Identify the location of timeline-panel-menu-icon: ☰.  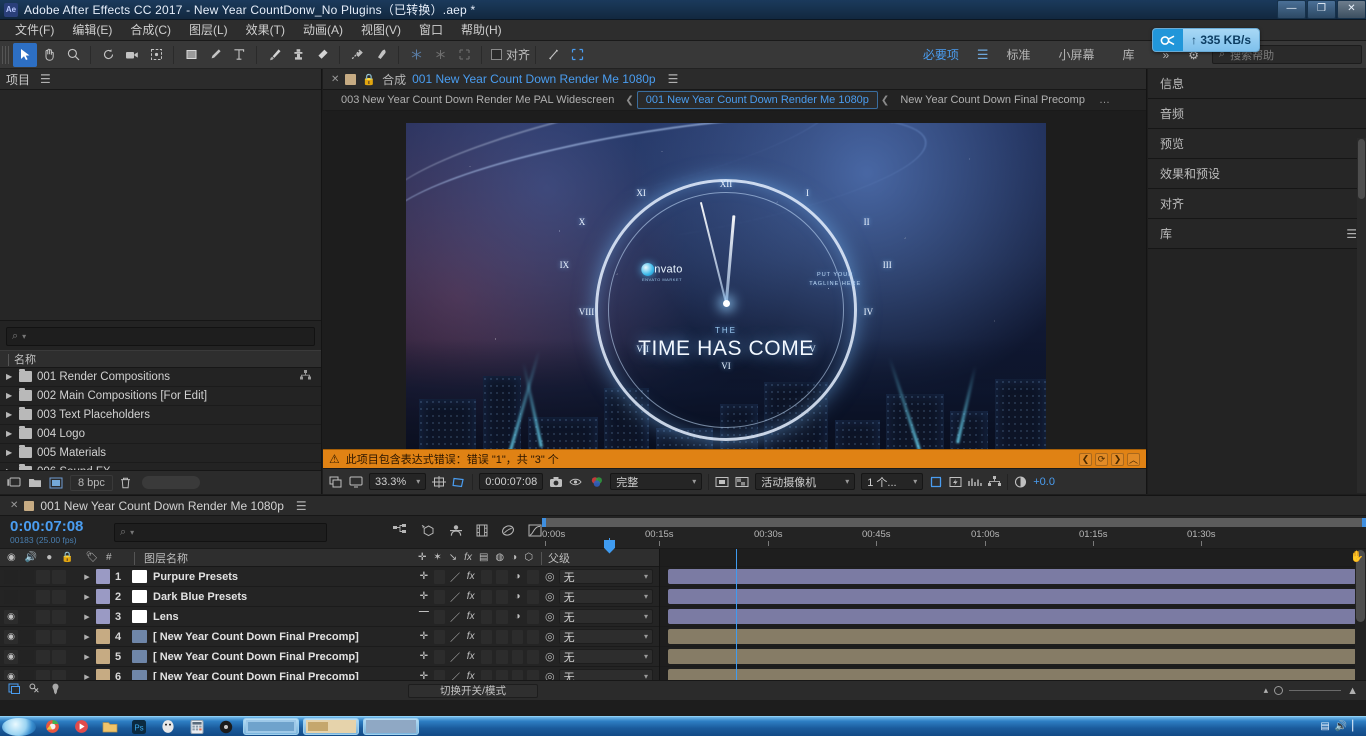
(301, 506).